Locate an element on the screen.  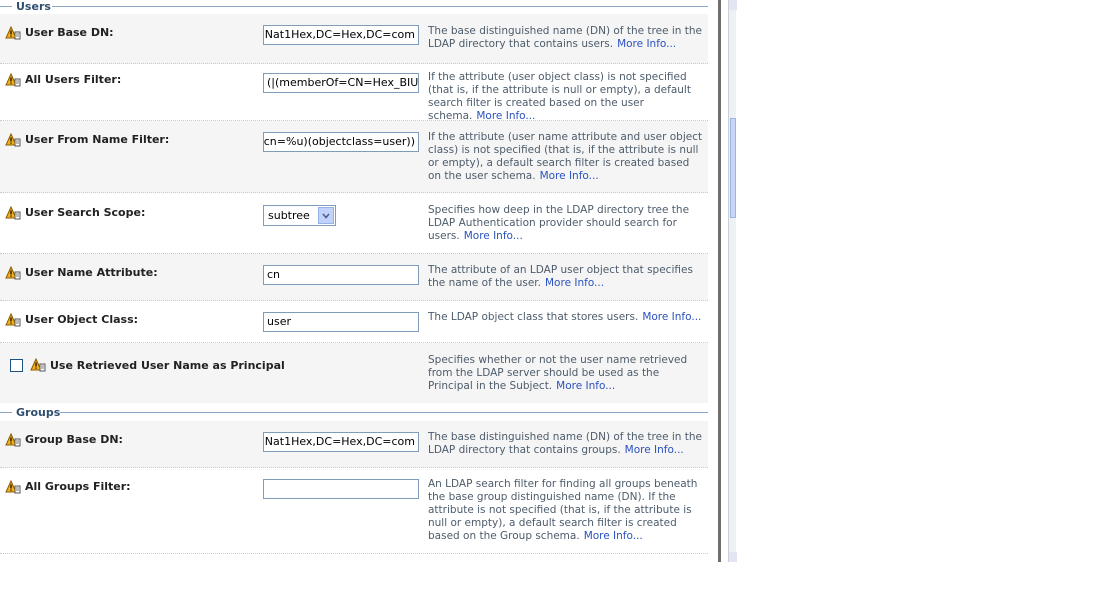
section-header-users: Users is located at coordinates (354, 7).